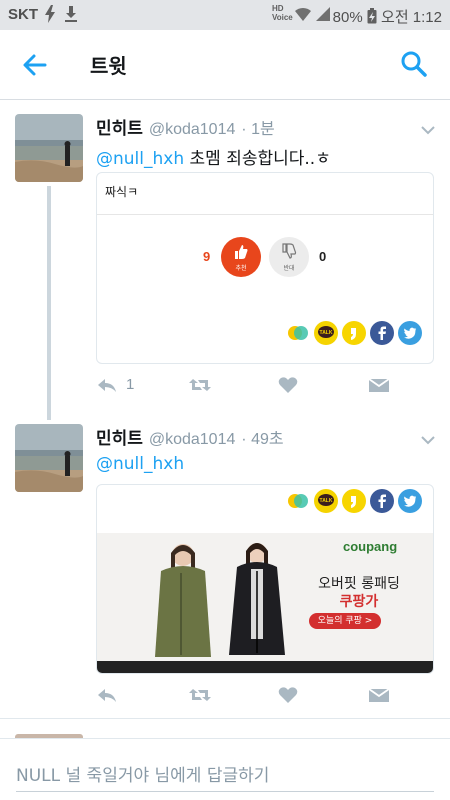  Describe the element at coordinates (108, 696) in the screenshot. I see `reply-button` at that location.